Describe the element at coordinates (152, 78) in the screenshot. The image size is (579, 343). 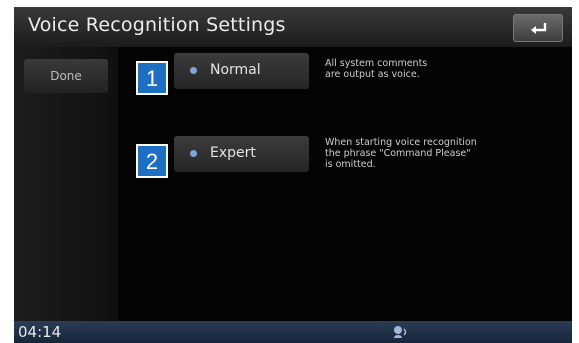
I see `callout-badge-1: 1` at that location.